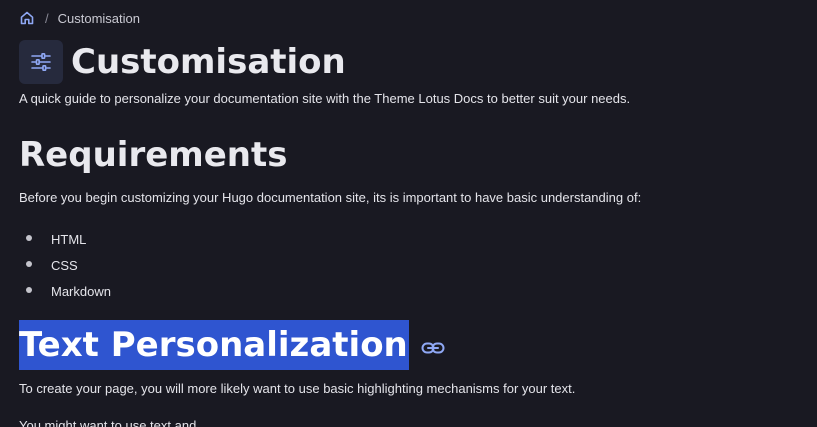  Describe the element at coordinates (69, 239) in the screenshot. I see `list-item-label: HTML` at that location.